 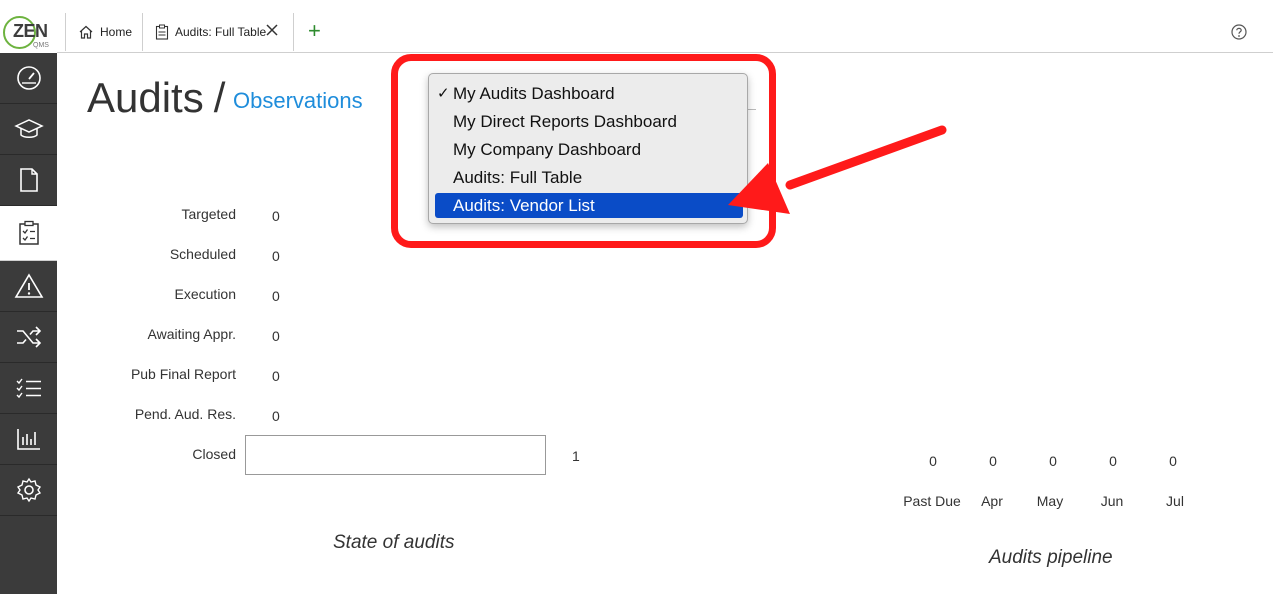 What do you see at coordinates (993, 461) in the screenshot?
I see `pipeline-value-apr: 0` at bounding box center [993, 461].